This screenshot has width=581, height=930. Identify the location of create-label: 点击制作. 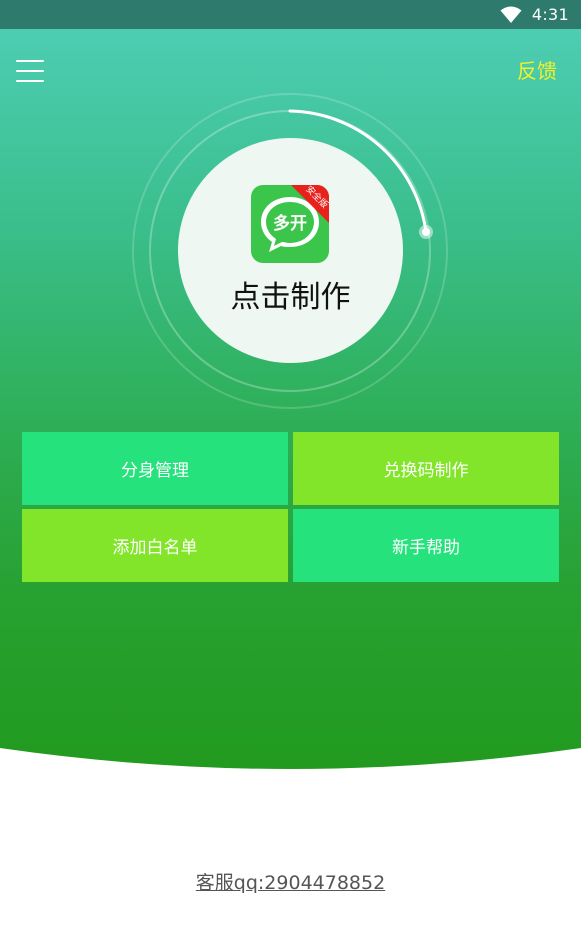
(290, 297).